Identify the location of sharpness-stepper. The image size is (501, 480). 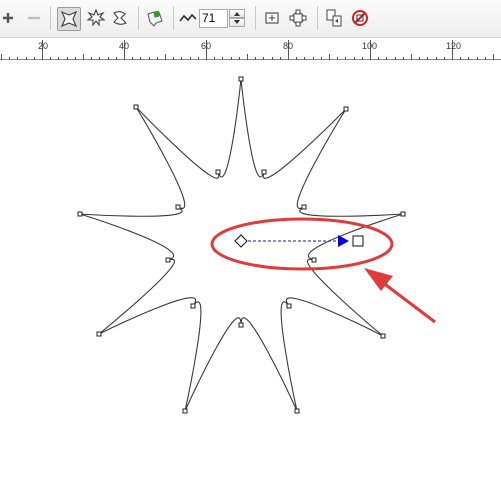
(237, 18).